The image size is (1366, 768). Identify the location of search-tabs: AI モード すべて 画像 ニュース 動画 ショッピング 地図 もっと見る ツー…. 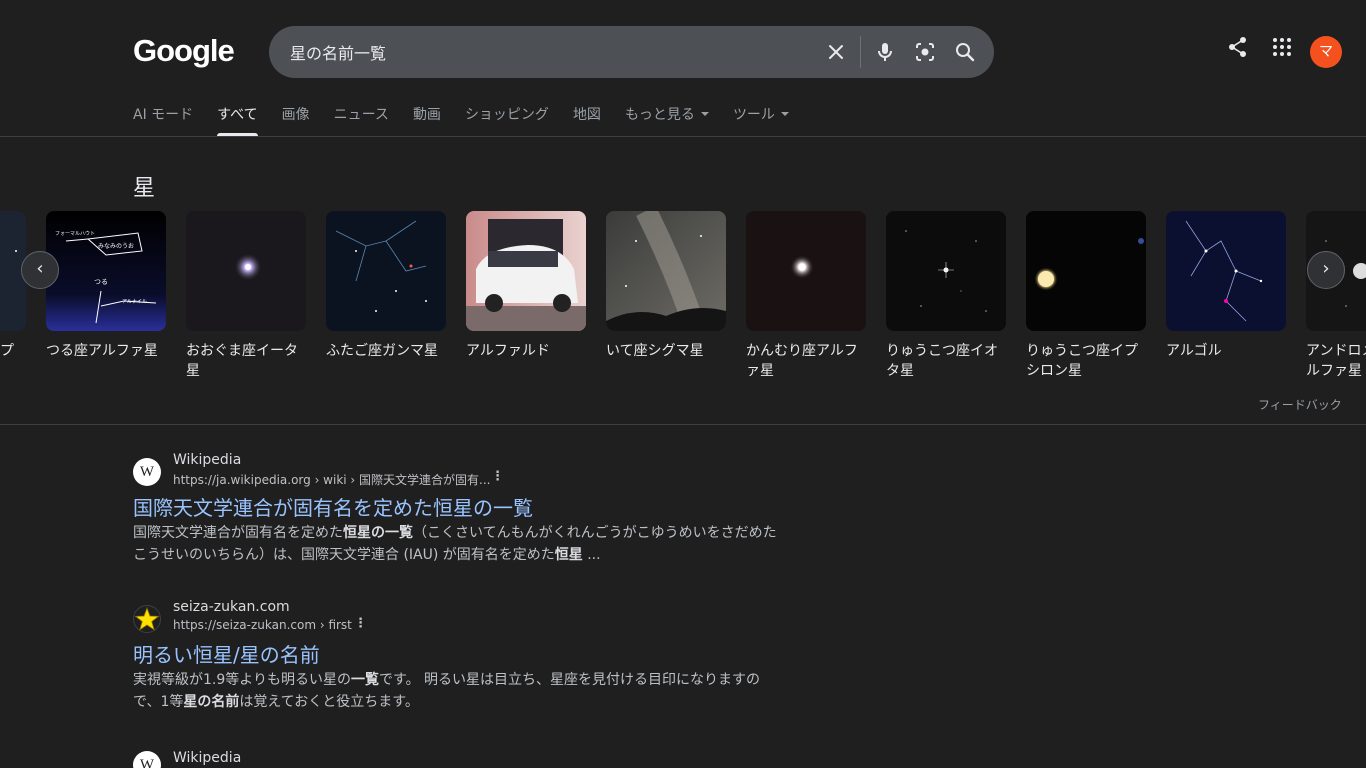
(473, 120).